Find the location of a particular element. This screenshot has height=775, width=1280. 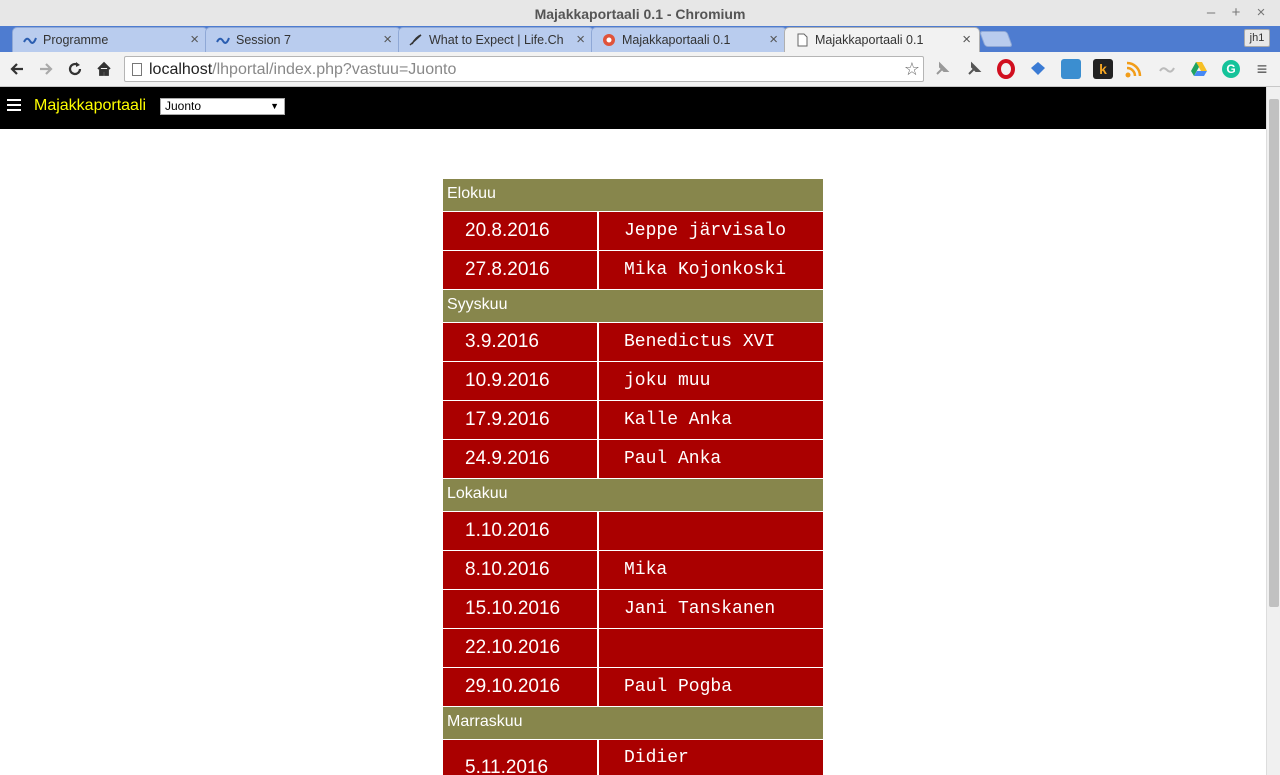

name-cell: Benedictus XVI is located at coordinates (711, 342).